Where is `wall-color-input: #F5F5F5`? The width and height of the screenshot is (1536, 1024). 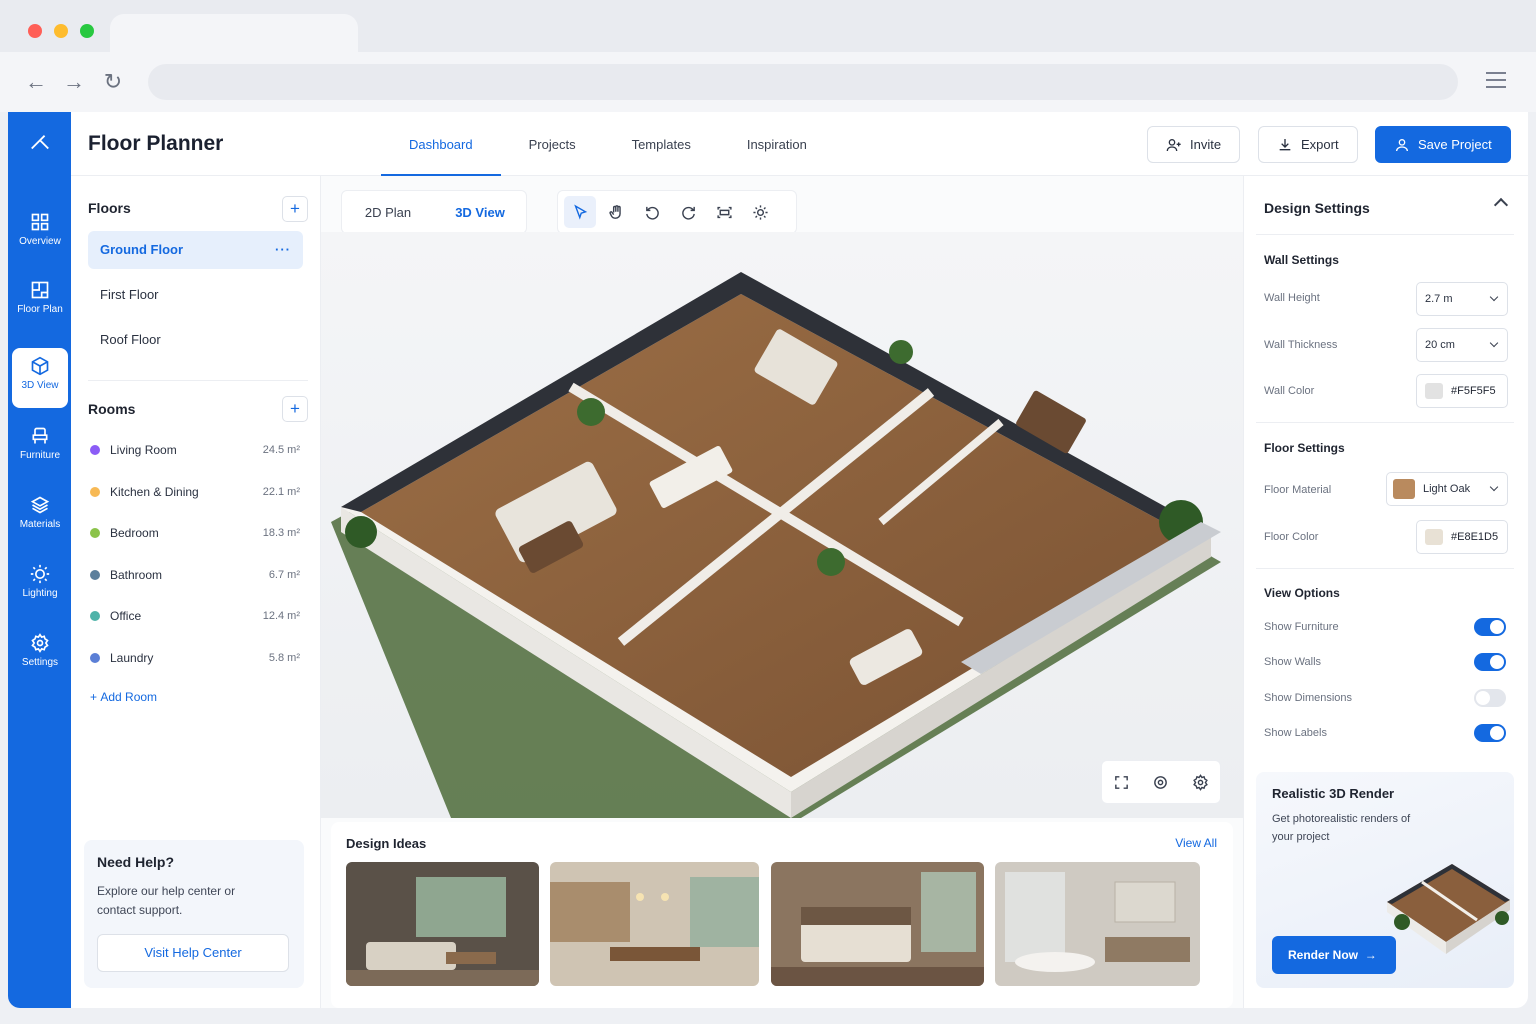
wall-color-input: #F5F5F5 is located at coordinates (1462, 391).